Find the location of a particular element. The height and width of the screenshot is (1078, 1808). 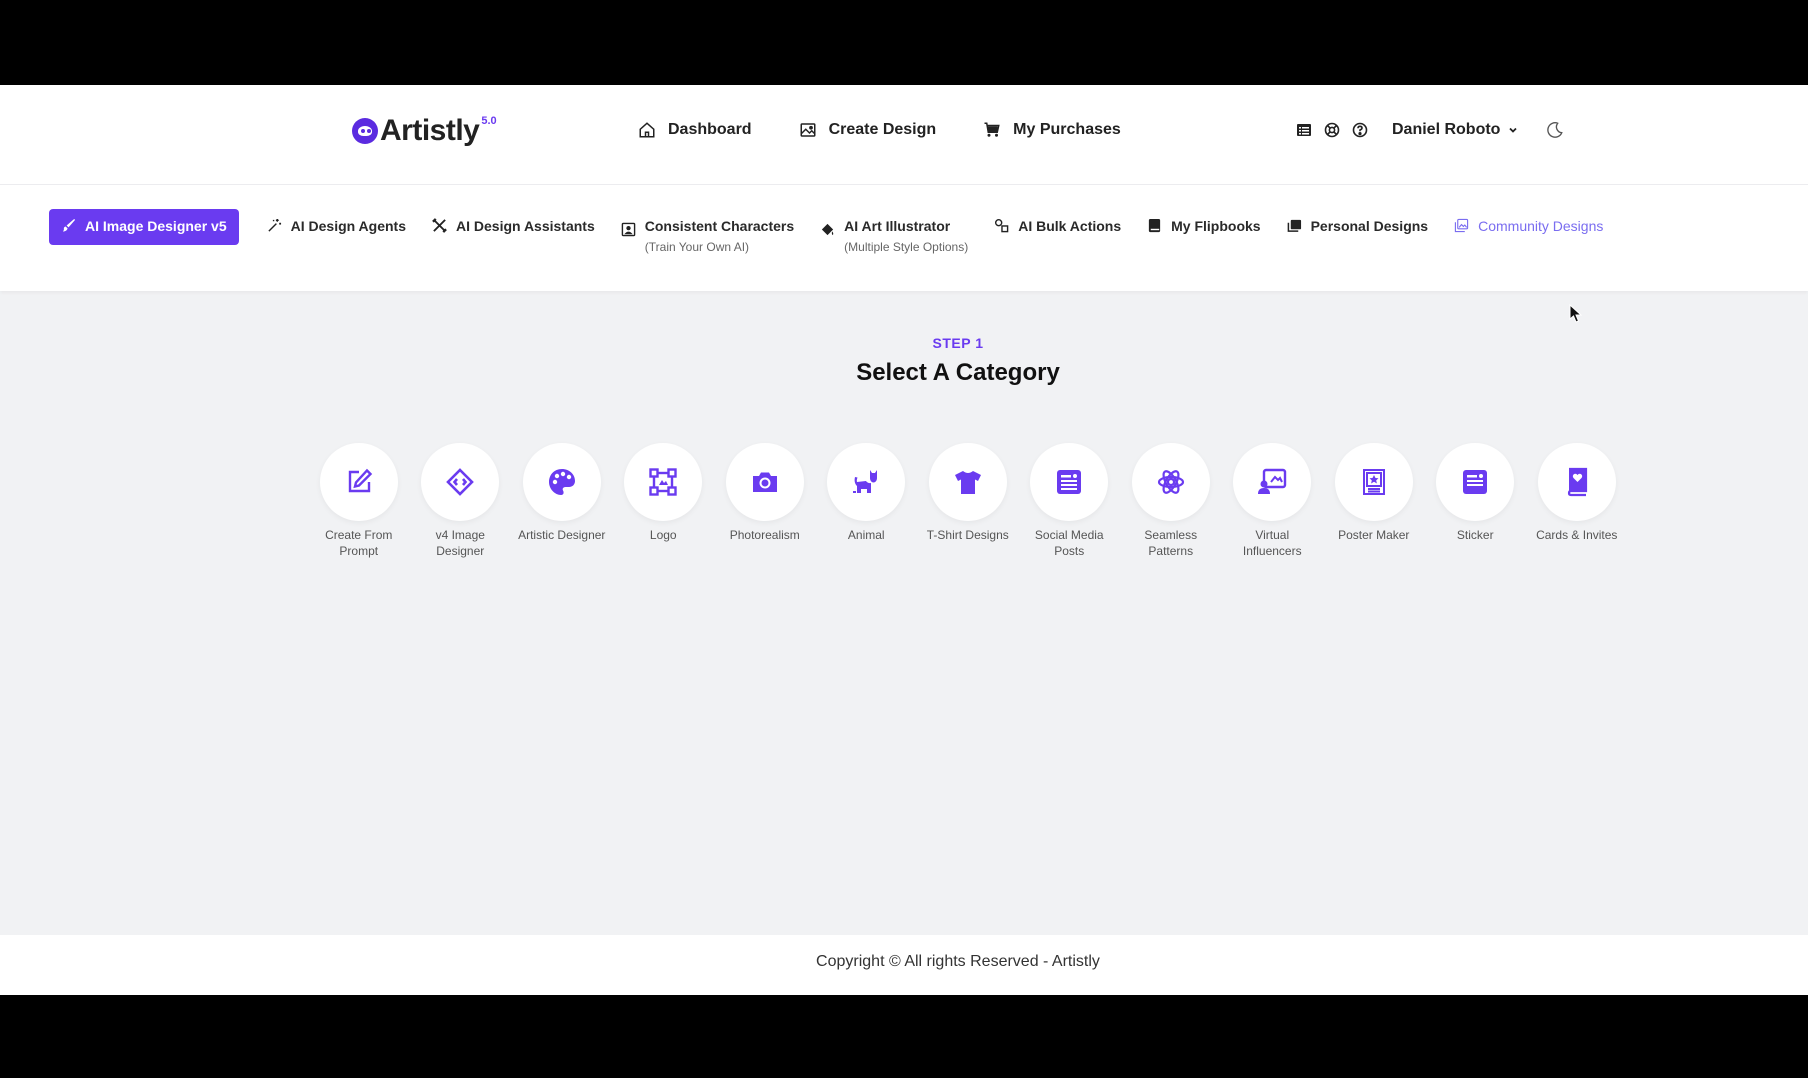

category-photorealism: Photorealism is located at coordinates (765, 501).